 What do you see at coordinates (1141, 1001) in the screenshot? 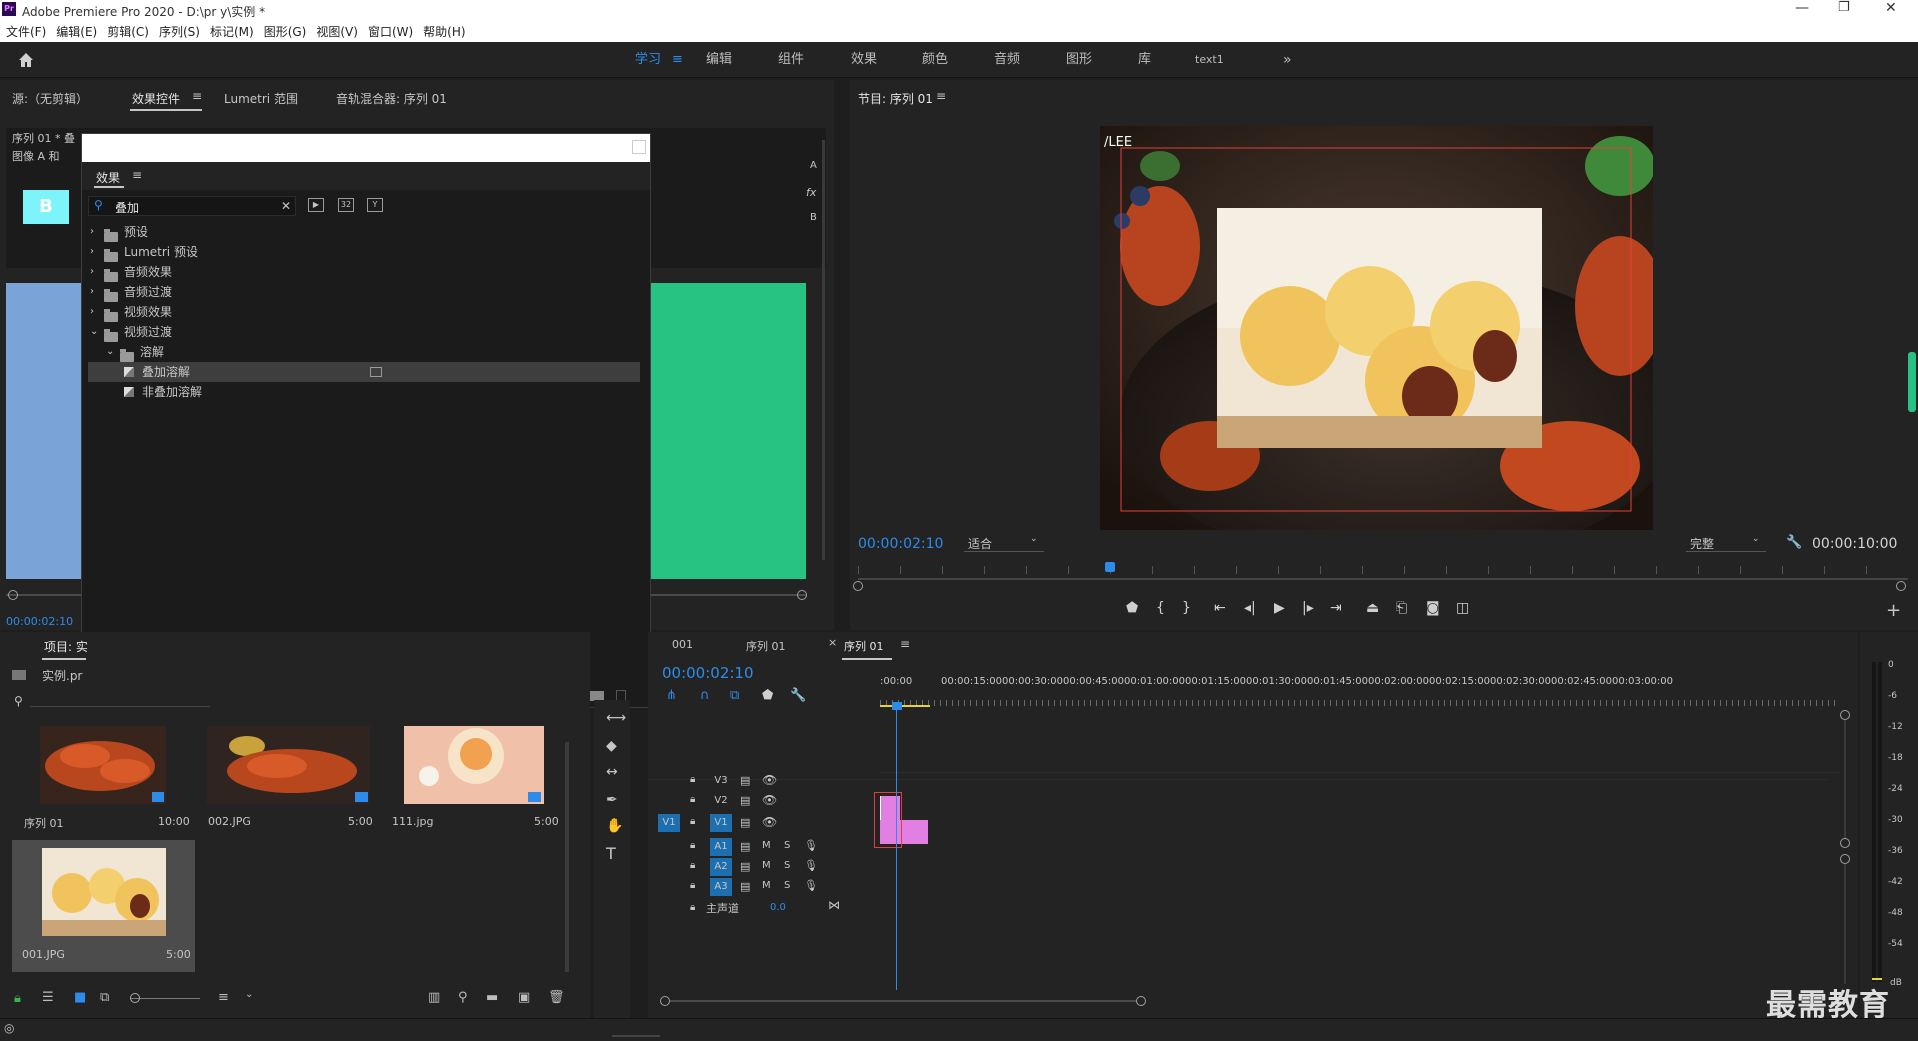
I see `timeline-zoom-handle-right` at bounding box center [1141, 1001].